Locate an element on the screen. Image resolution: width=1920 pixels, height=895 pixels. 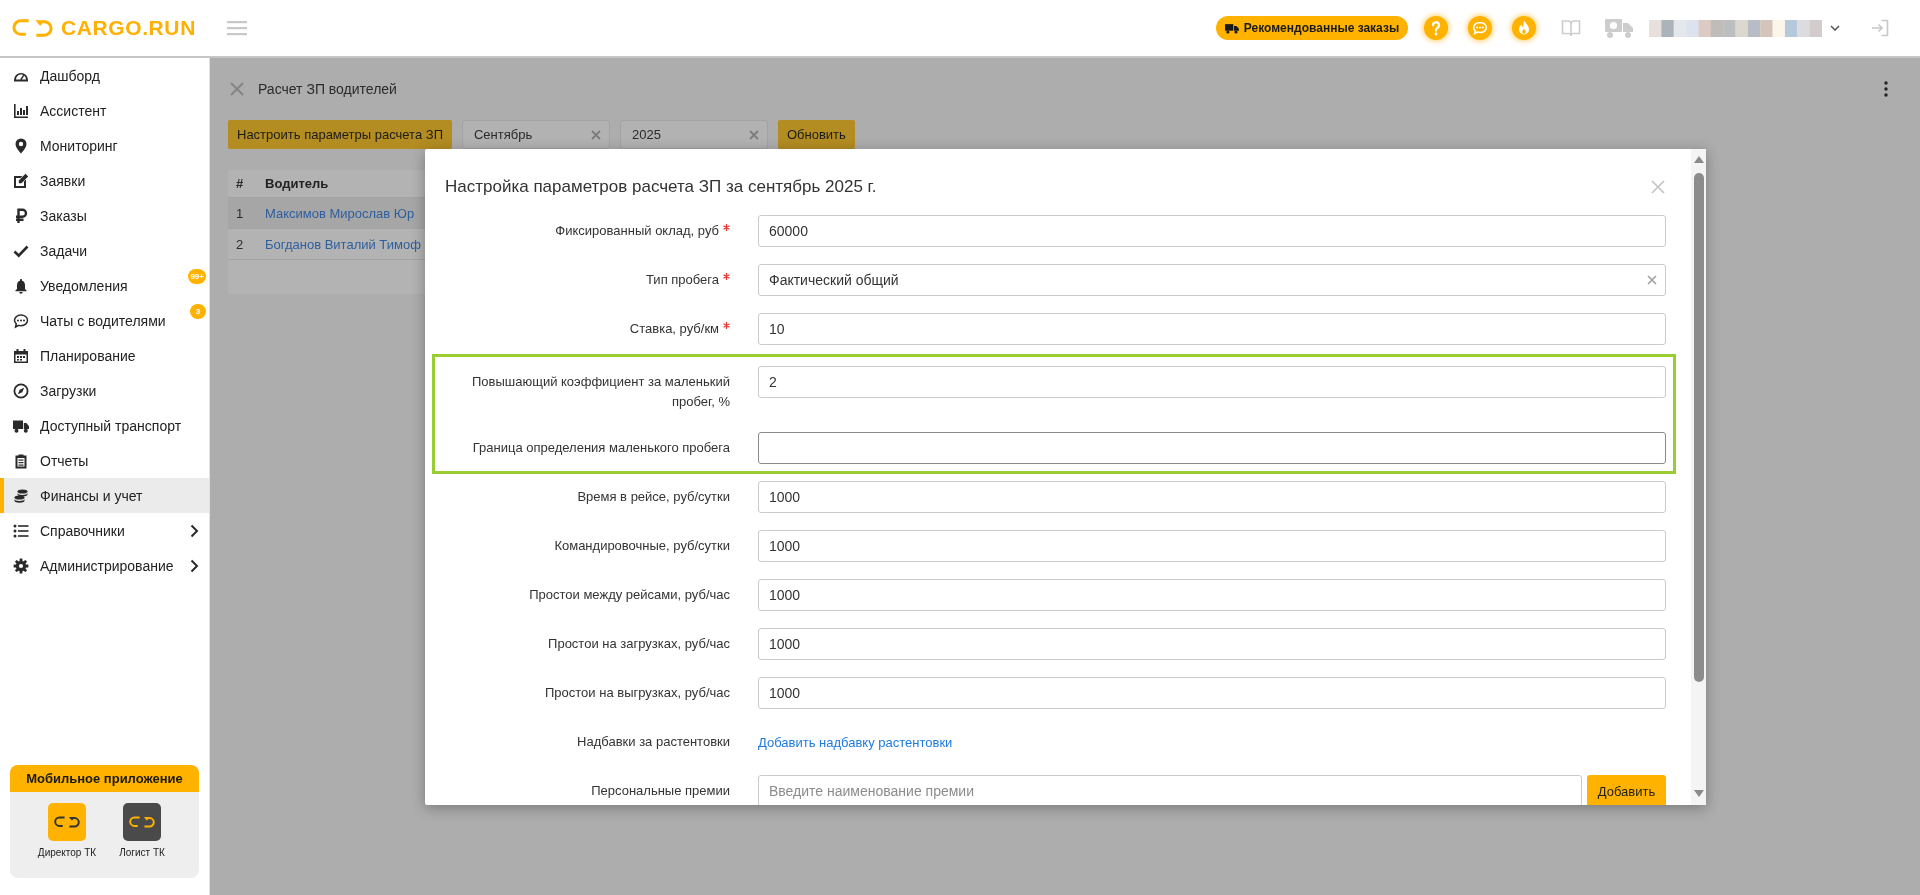
logout-icon is located at coordinates (1880, 28).